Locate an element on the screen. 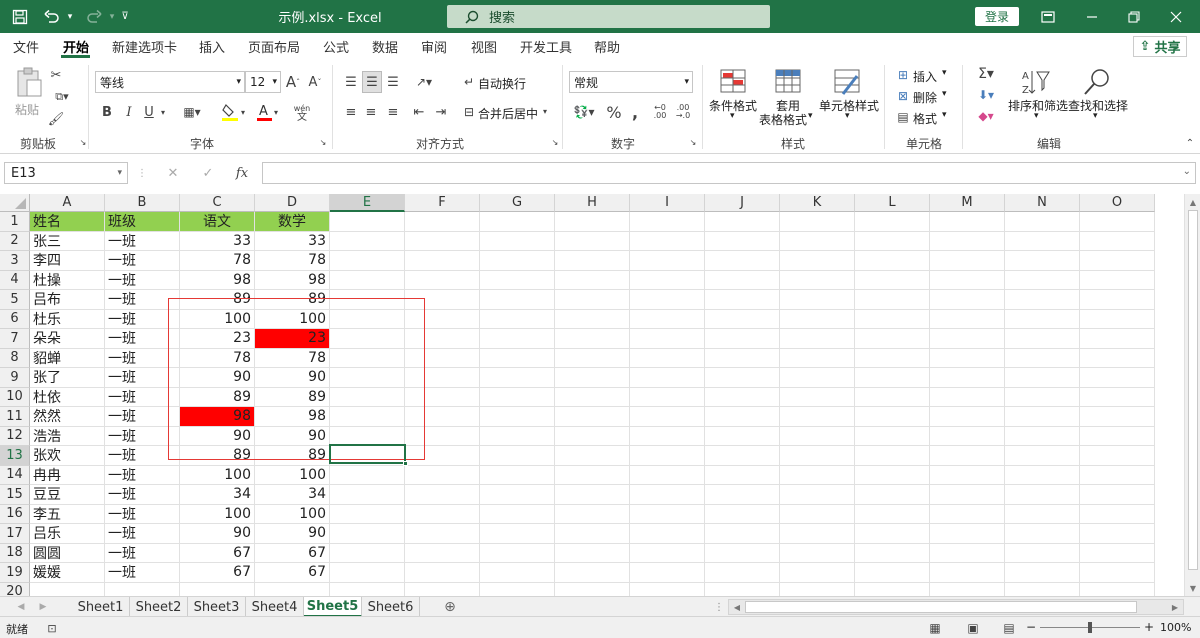  cell-i17 is located at coordinates (667, 534).